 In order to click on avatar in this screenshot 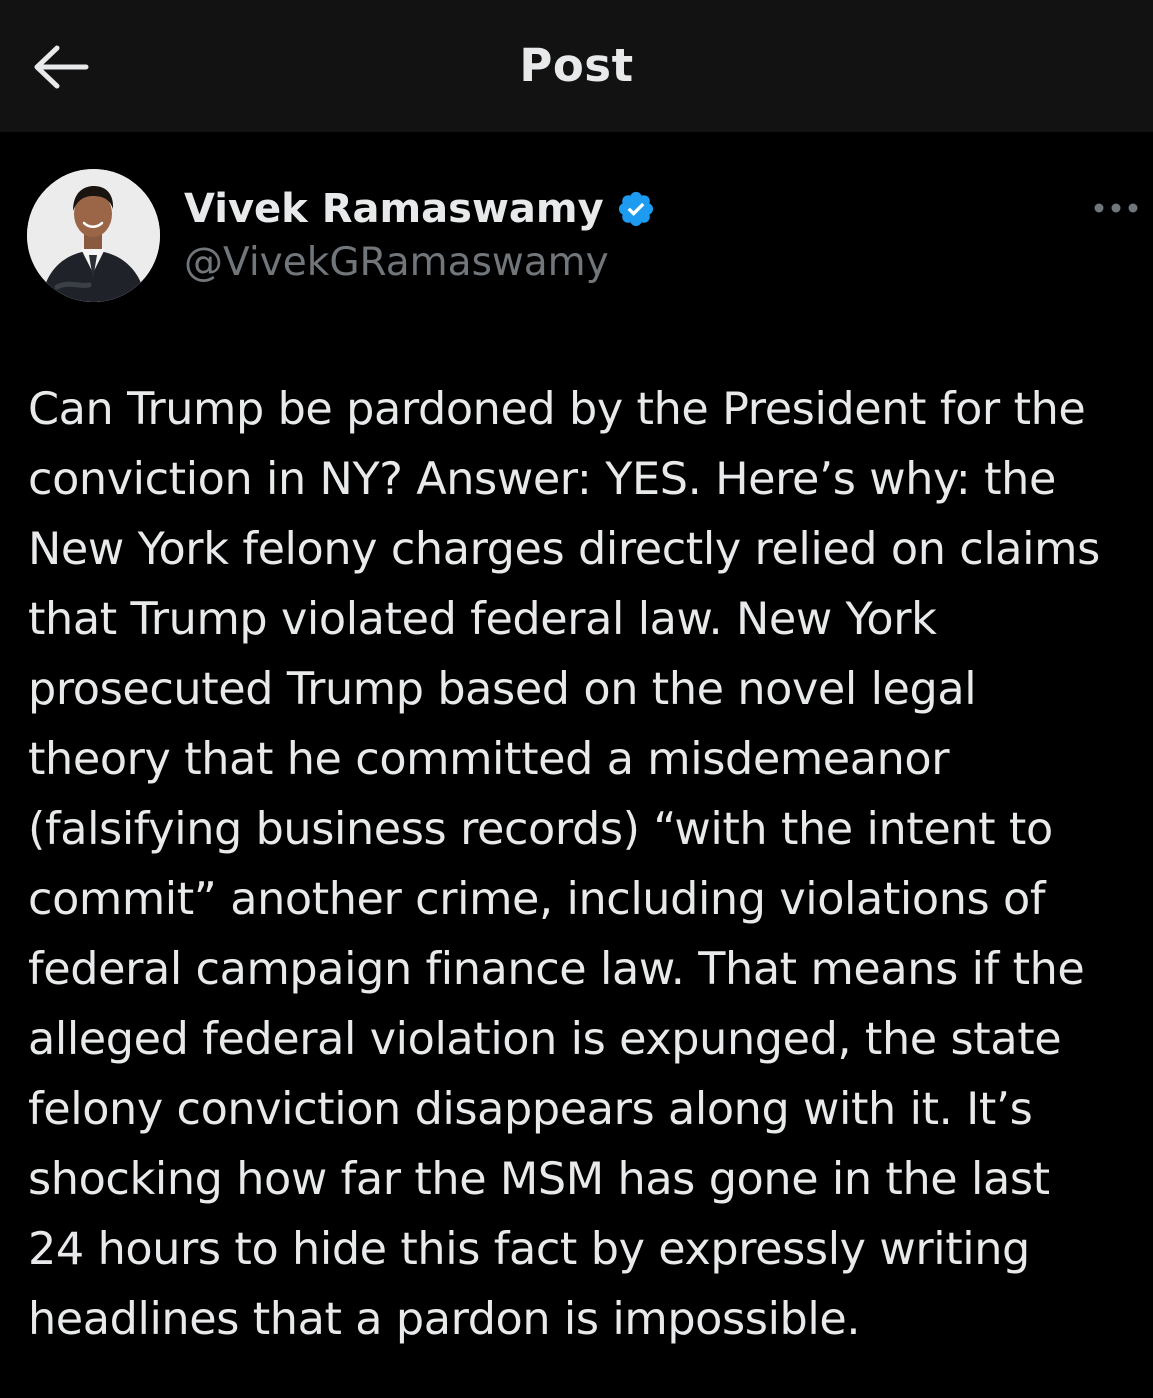, I will do `click(93, 235)`.